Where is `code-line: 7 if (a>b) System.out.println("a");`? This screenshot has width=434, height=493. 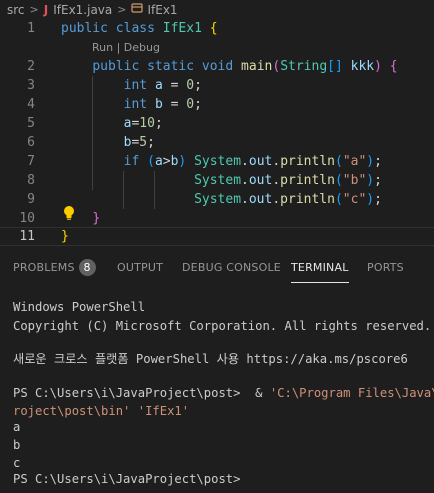 code-line: 7 if (a>b) System.out.println("a"); is located at coordinates (217, 161).